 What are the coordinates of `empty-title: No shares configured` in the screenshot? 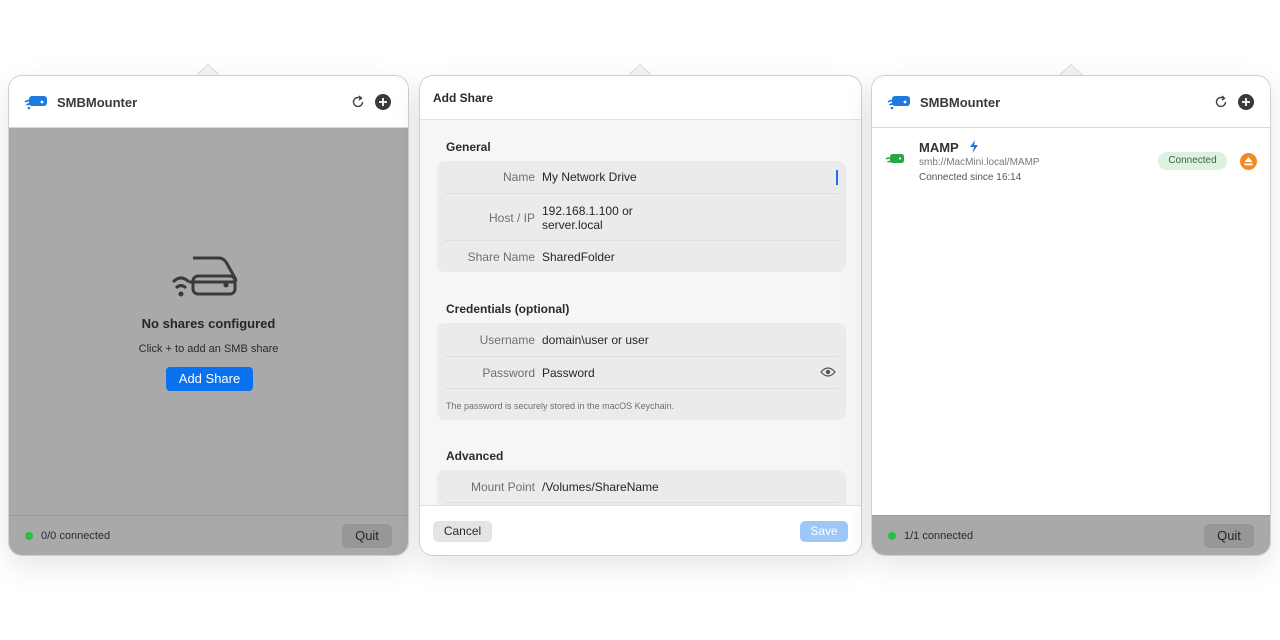 It's located at (208, 323).